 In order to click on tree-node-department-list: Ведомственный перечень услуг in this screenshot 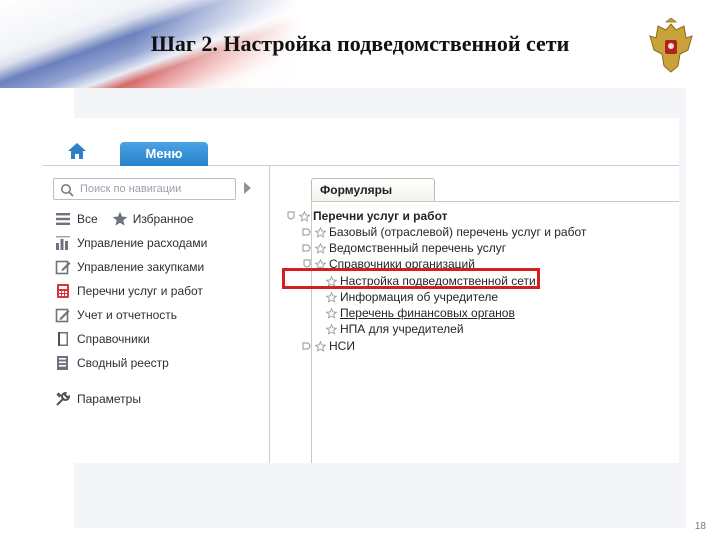, I will do `click(404, 248)`.